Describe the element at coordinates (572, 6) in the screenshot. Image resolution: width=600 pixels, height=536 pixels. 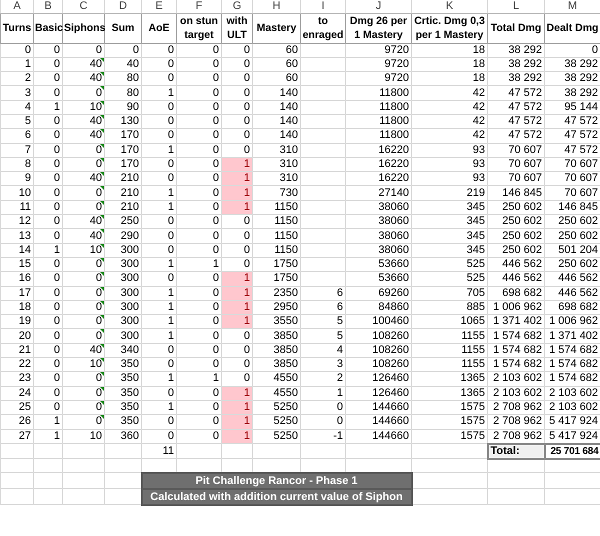
I see `column-header: M` at that location.